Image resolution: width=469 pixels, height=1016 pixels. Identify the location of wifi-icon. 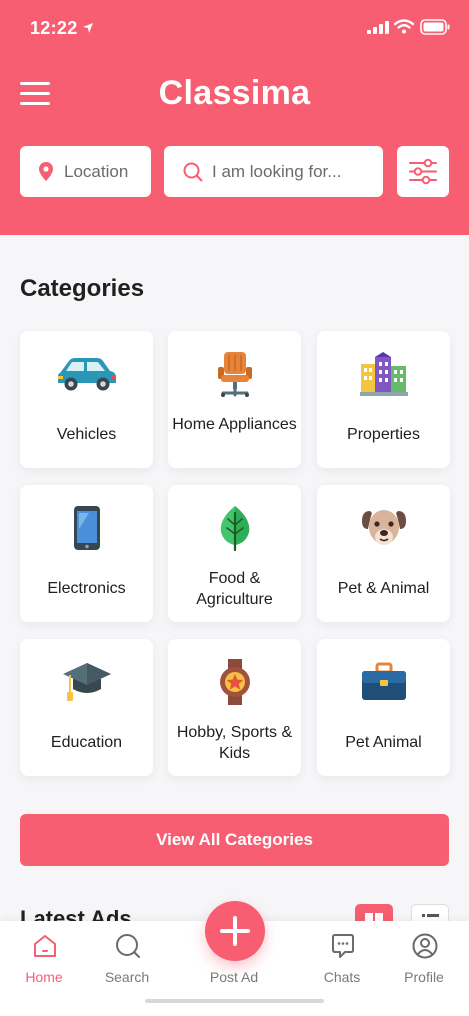
(404, 26).